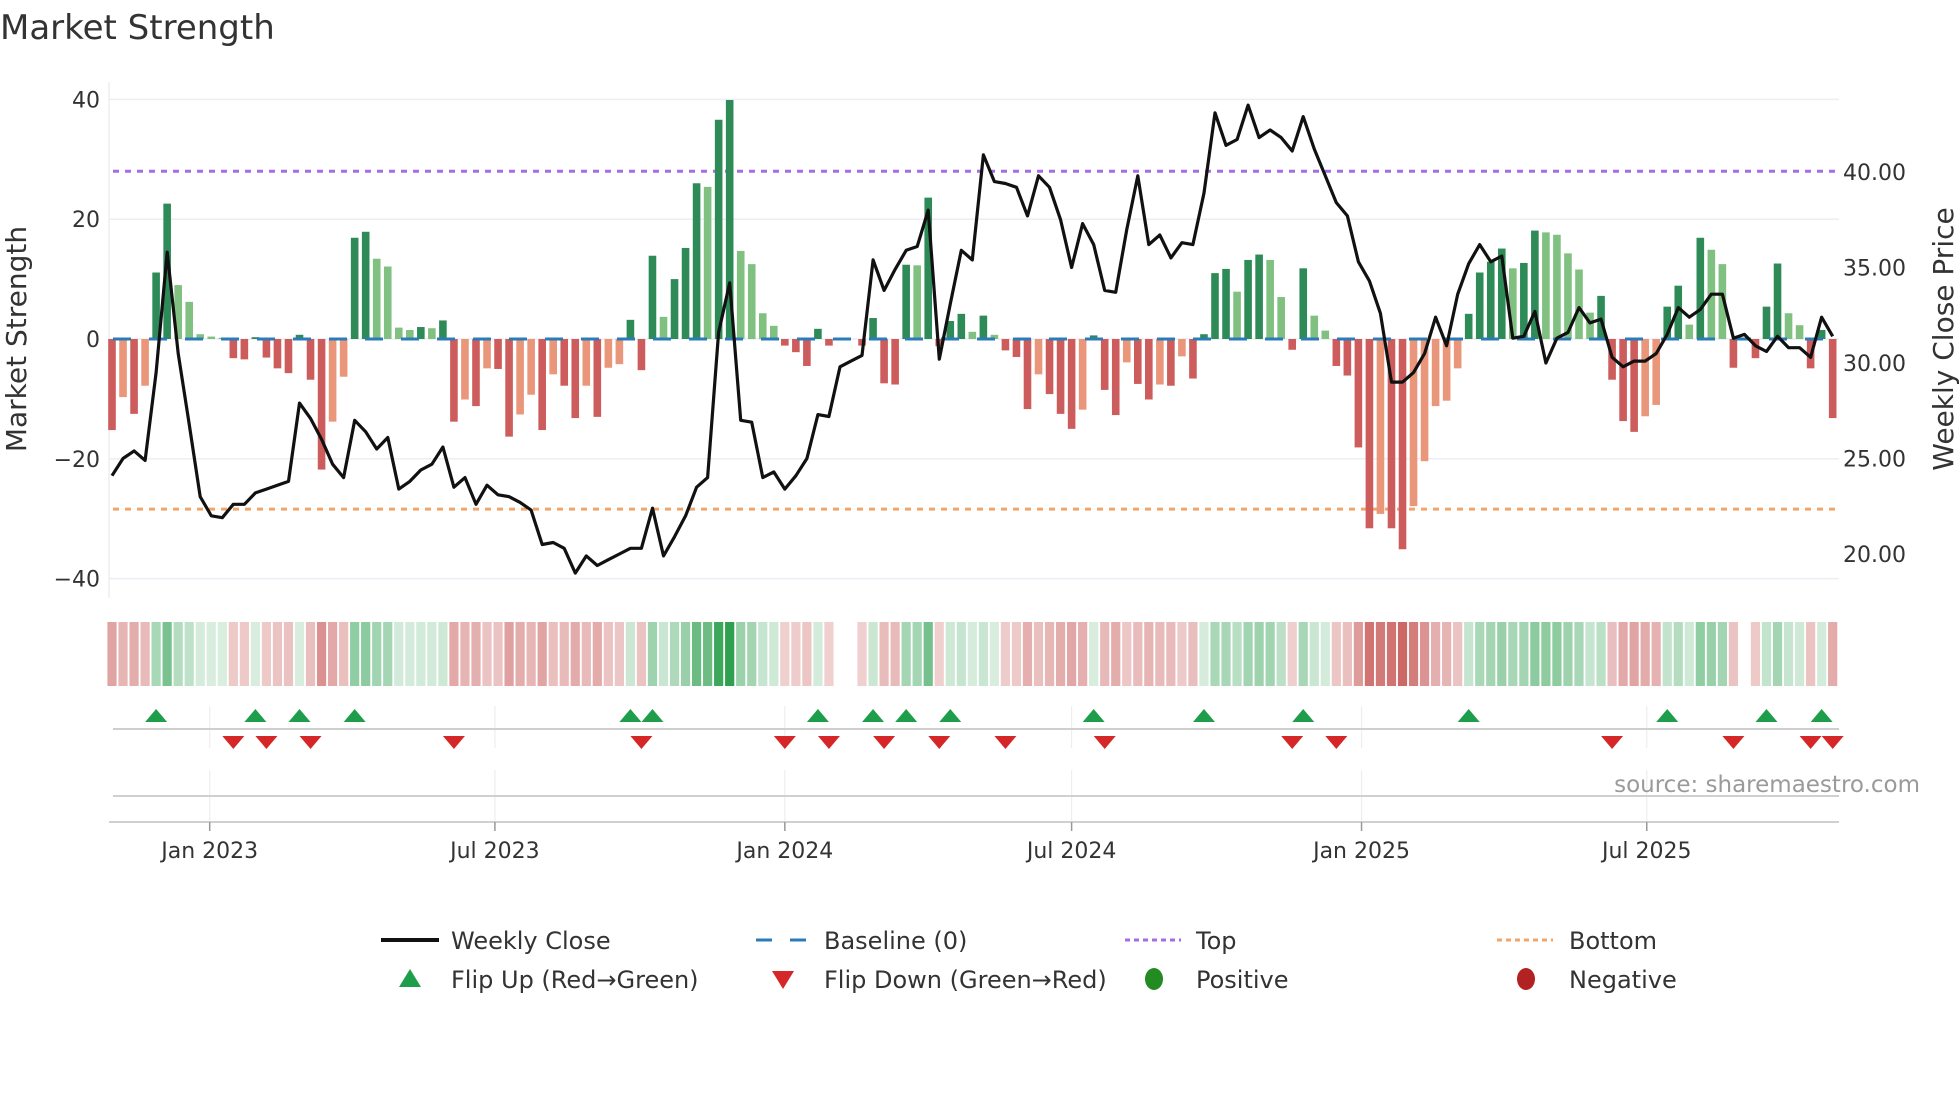 The image size is (1960, 1102). I want to click on legend-label: Bottom, so click(1613, 941).